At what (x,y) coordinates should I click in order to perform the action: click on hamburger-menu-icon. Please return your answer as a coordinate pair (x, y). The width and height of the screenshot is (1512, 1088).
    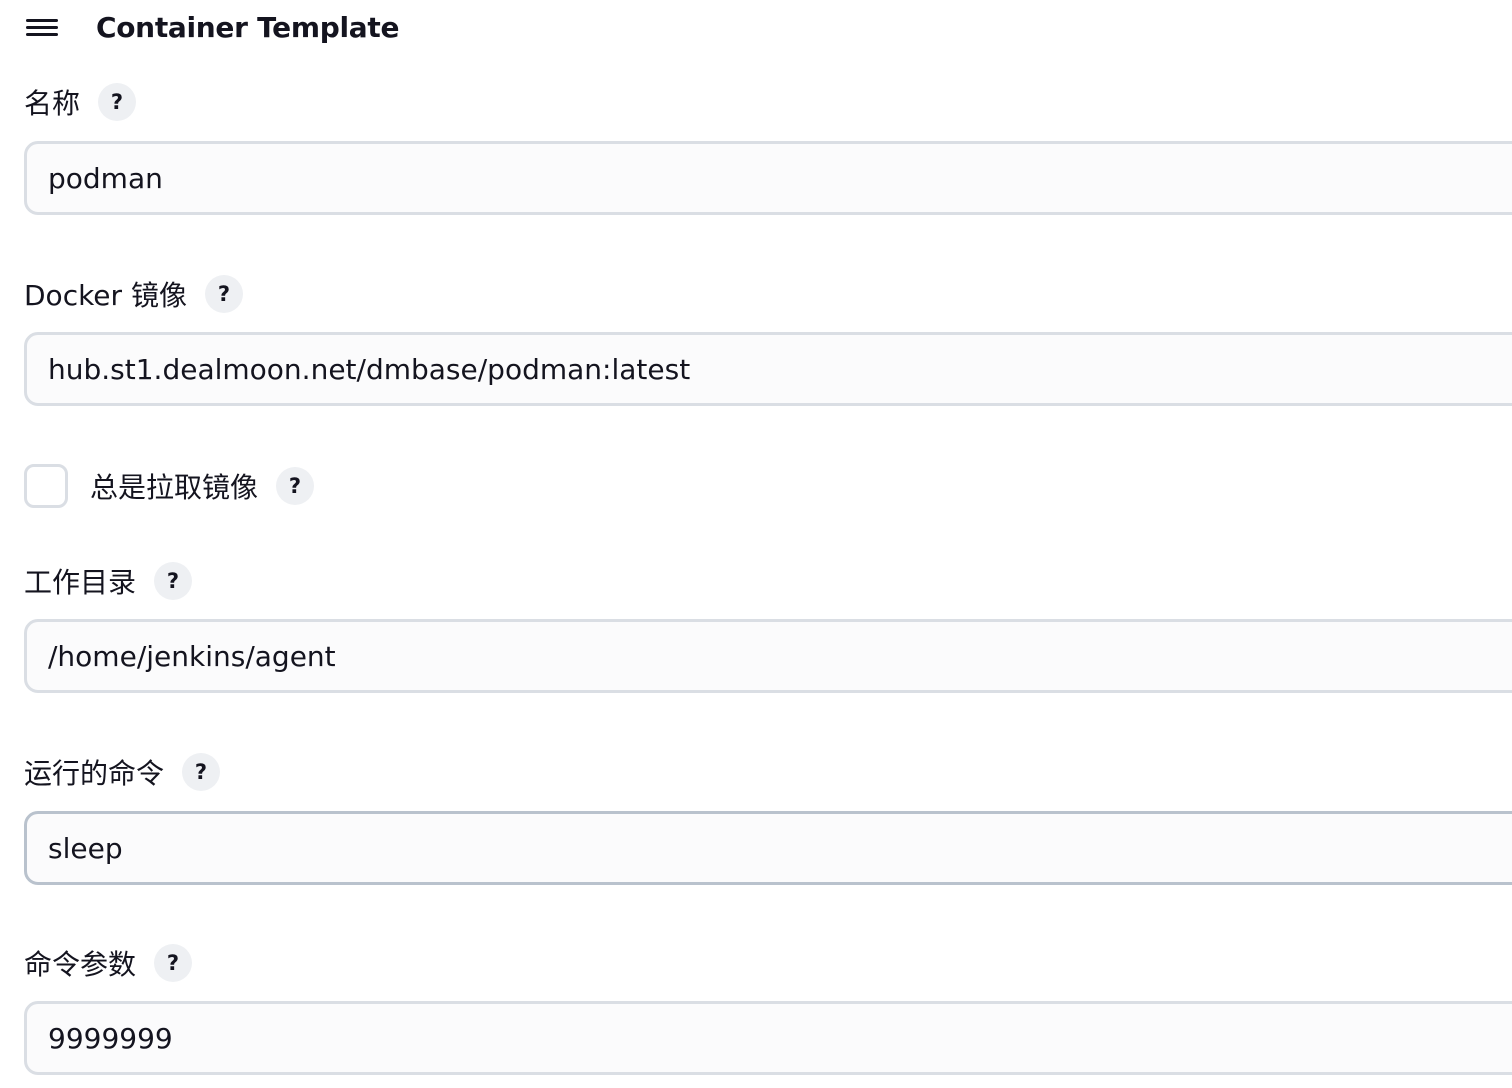
    Looking at the image, I should click on (42, 29).